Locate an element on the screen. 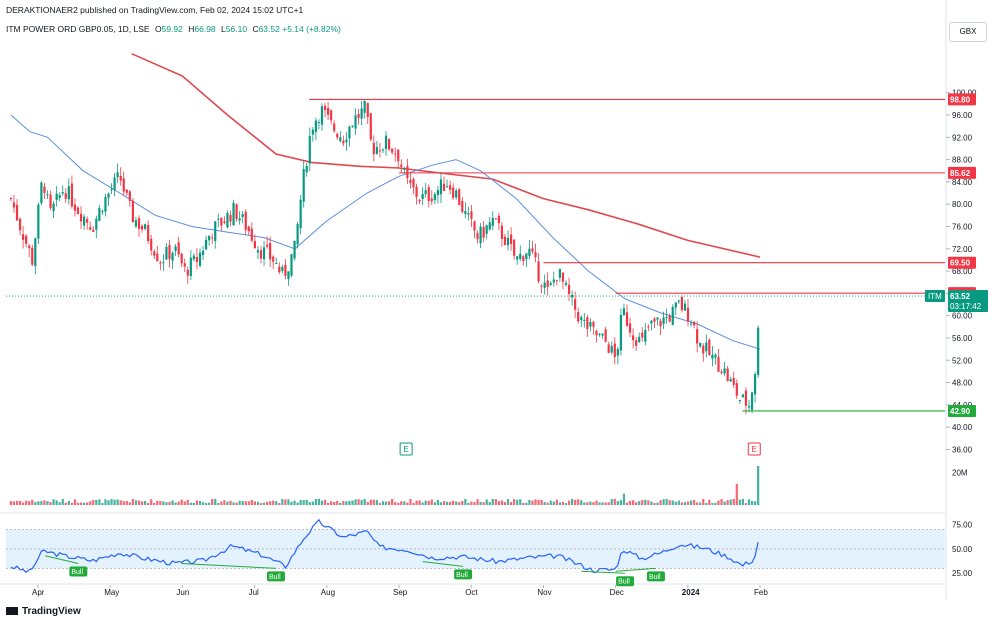 This screenshot has width=1000, height=625. rsi-tick-label: 25.00 is located at coordinates (962, 573).